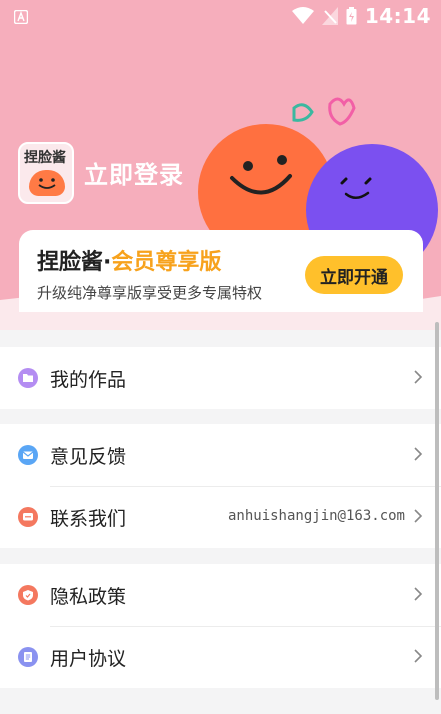 Image resolution: width=441 pixels, height=714 pixels. I want to click on menu-item-feedback: 意见反馈, so click(220, 455).